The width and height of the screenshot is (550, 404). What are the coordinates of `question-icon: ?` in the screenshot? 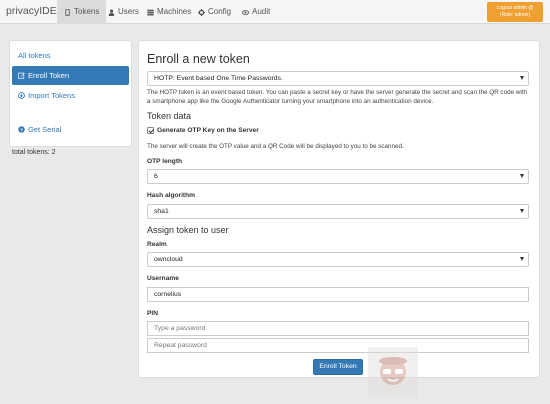 It's located at (21, 129).